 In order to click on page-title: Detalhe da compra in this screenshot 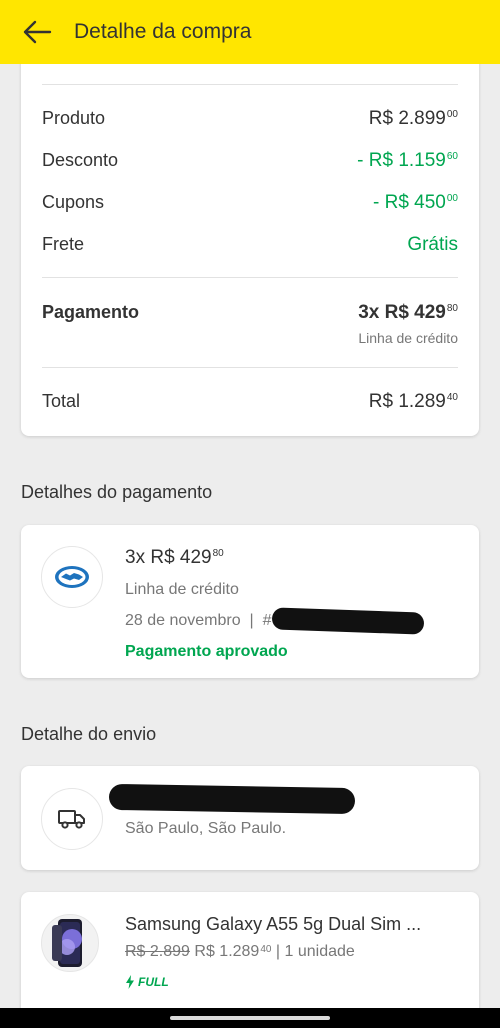, I will do `click(163, 31)`.